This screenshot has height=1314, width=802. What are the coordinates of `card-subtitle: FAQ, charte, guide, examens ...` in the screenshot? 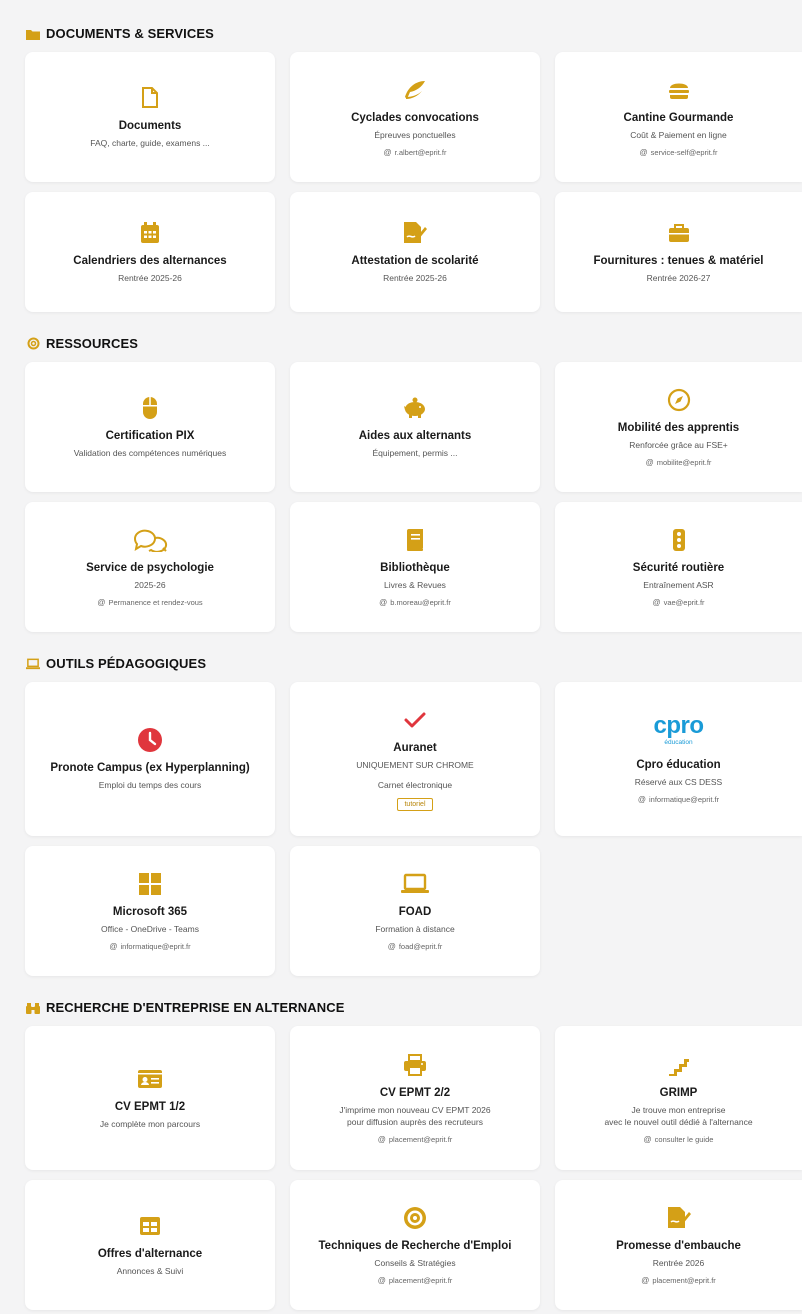 It's located at (150, 142).